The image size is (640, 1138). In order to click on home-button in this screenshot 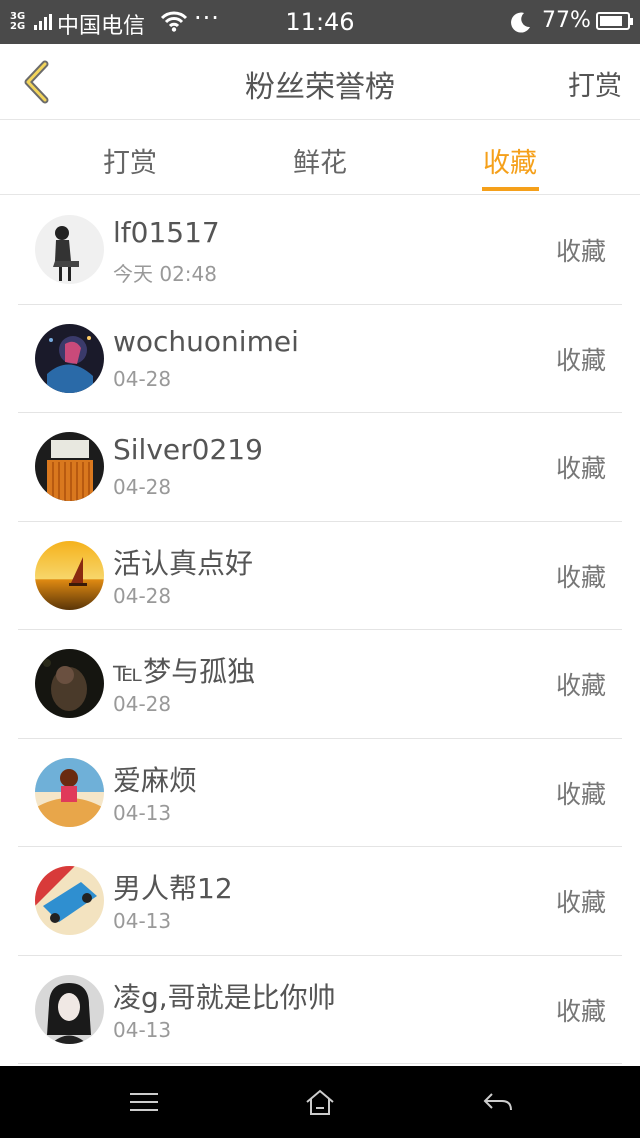, I will do `click(320, 1102)`.